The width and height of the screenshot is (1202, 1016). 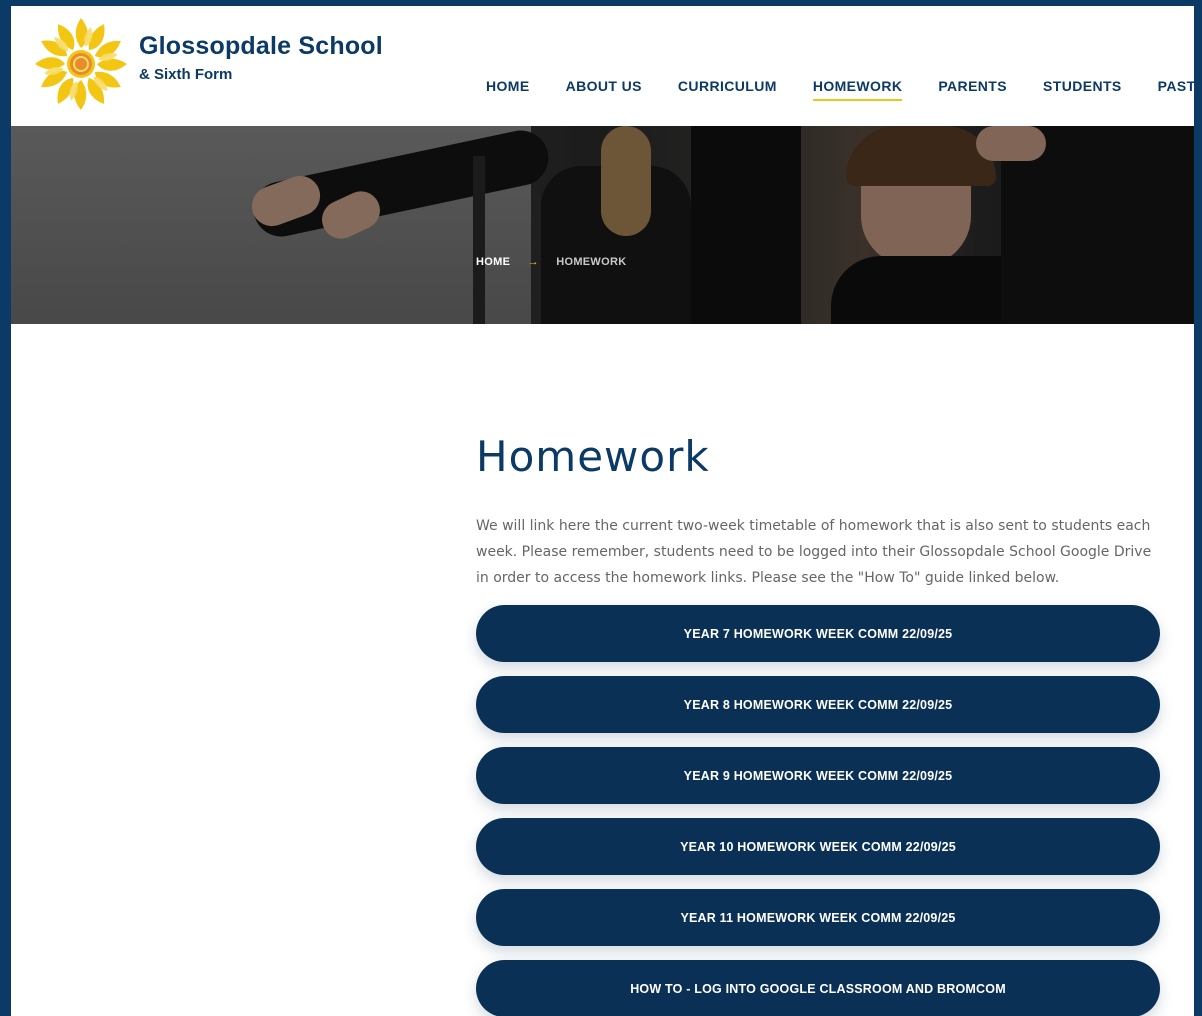 What do you see at coordinates (81, 64) in the screenshot?
I see `sun-logo-icon` at bounding box center [81, 64].